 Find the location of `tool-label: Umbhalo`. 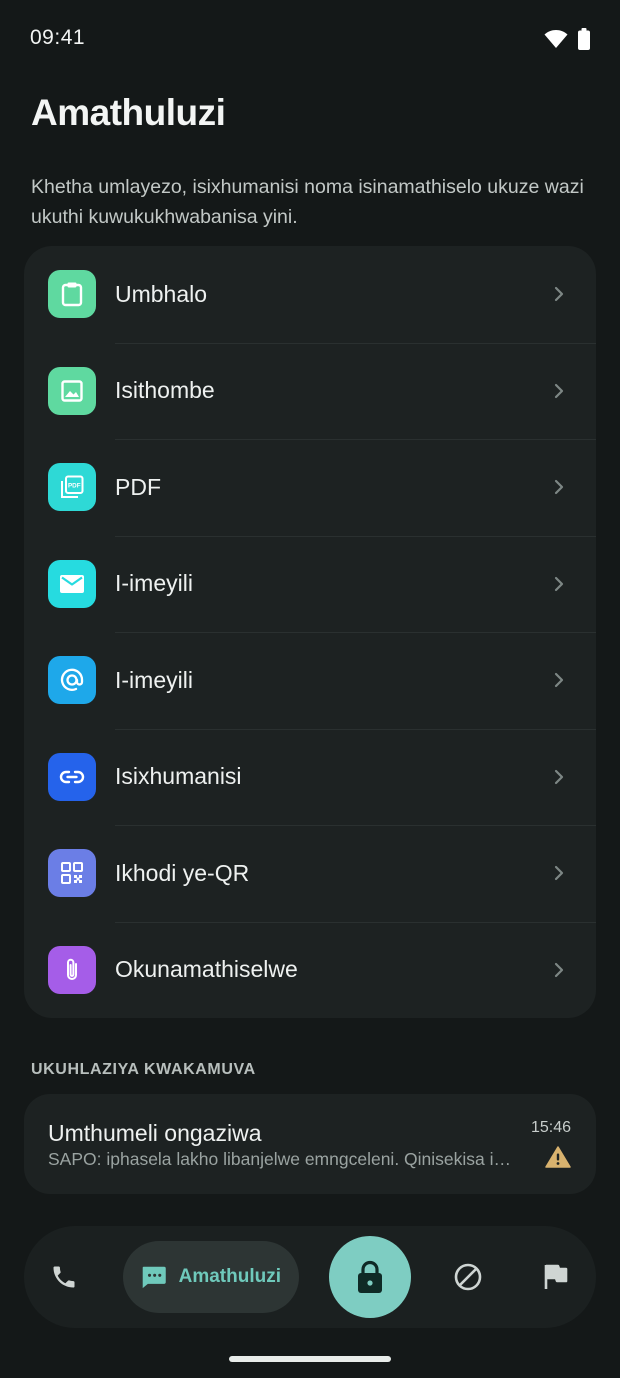

tool-label: Umbhalo is located at coordinates (161, 293).